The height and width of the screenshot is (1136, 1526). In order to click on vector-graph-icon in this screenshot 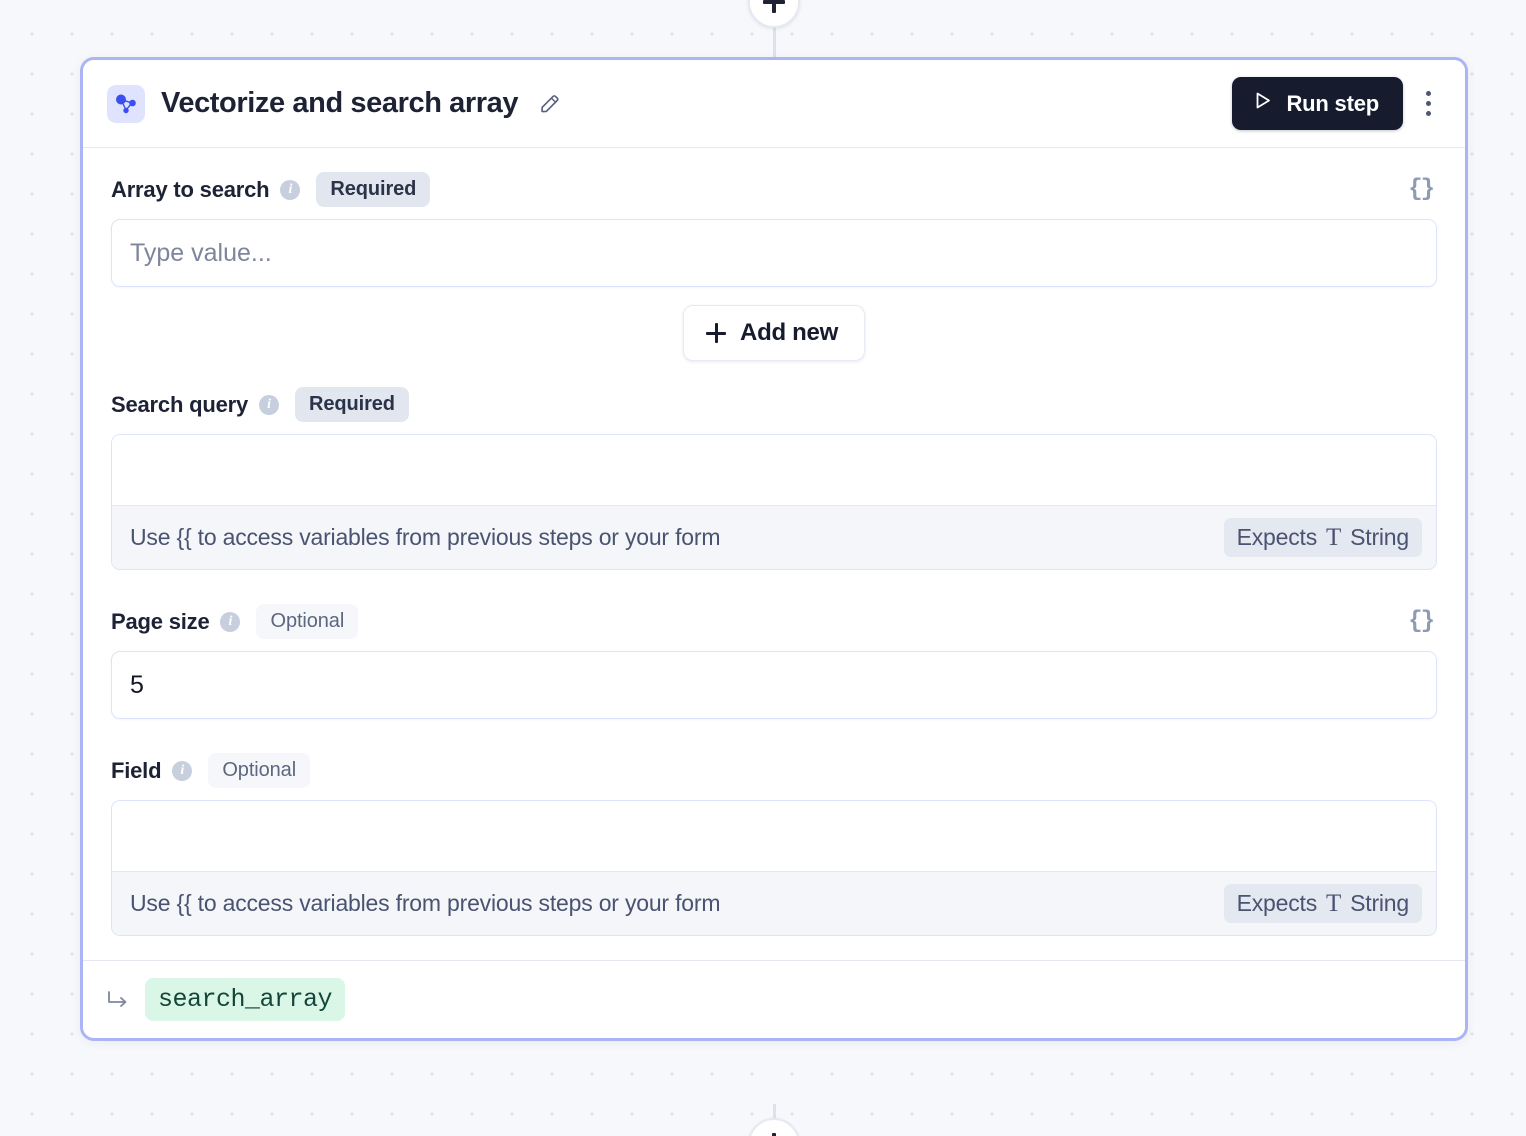, I will do `click(126, 103)`.